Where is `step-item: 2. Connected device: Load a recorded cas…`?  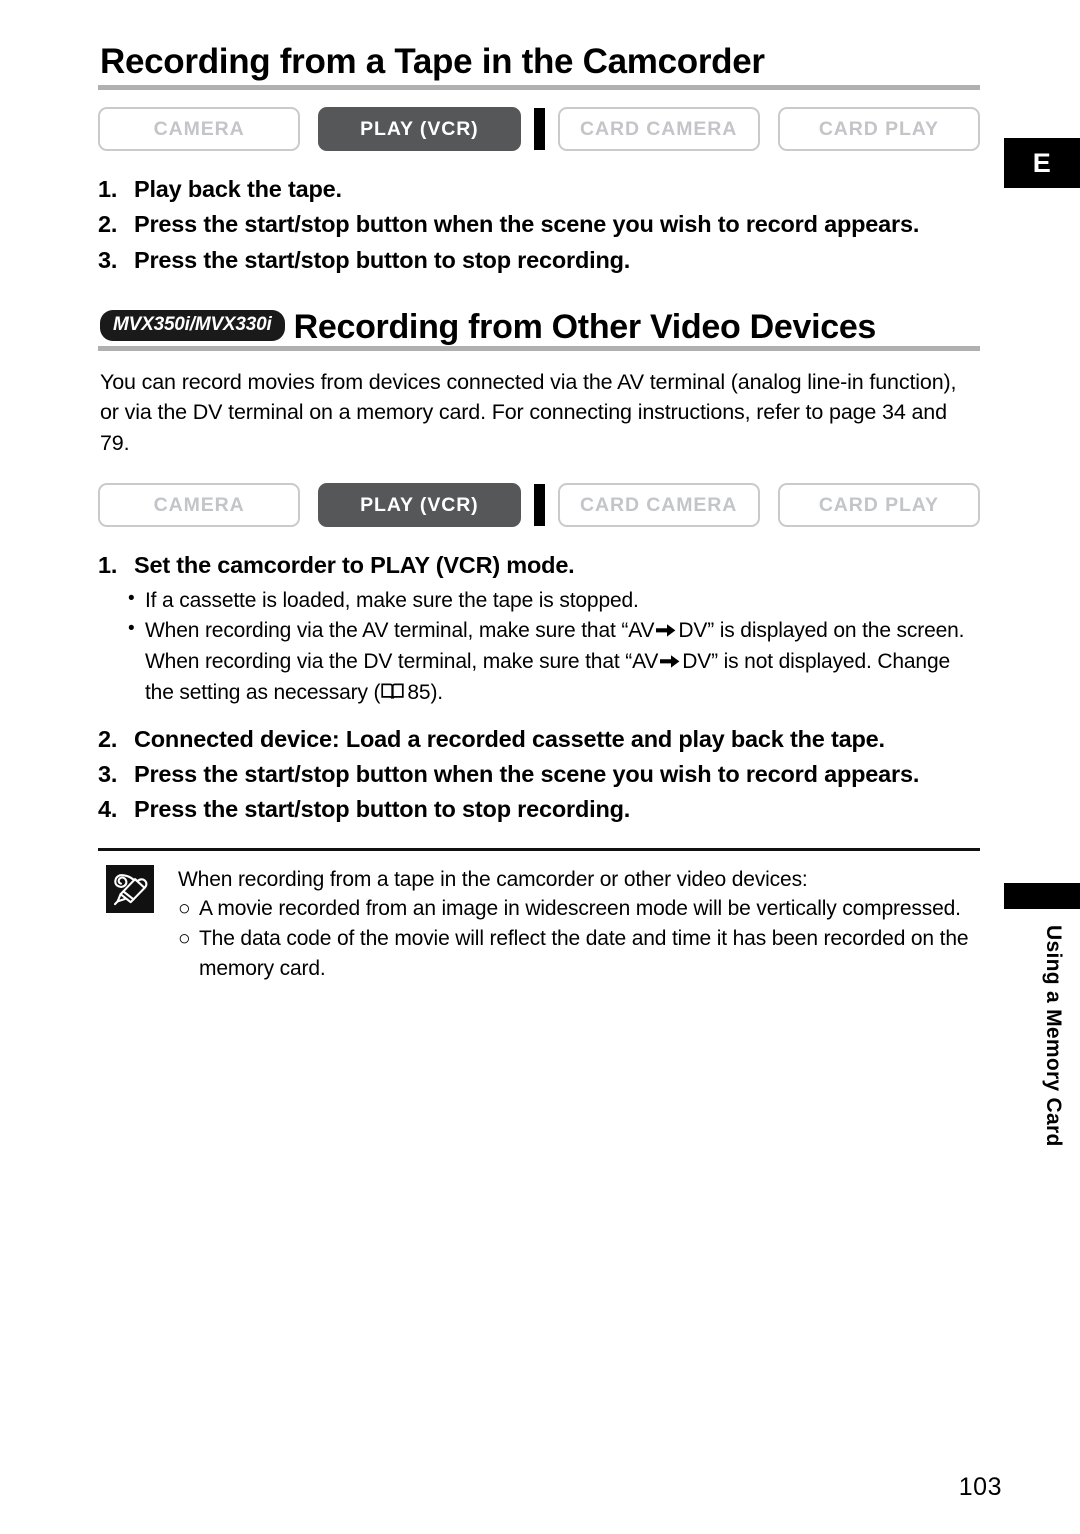 step-item: 2. Connected device: Load a recorded cas… is located at coordinates (539, 739).